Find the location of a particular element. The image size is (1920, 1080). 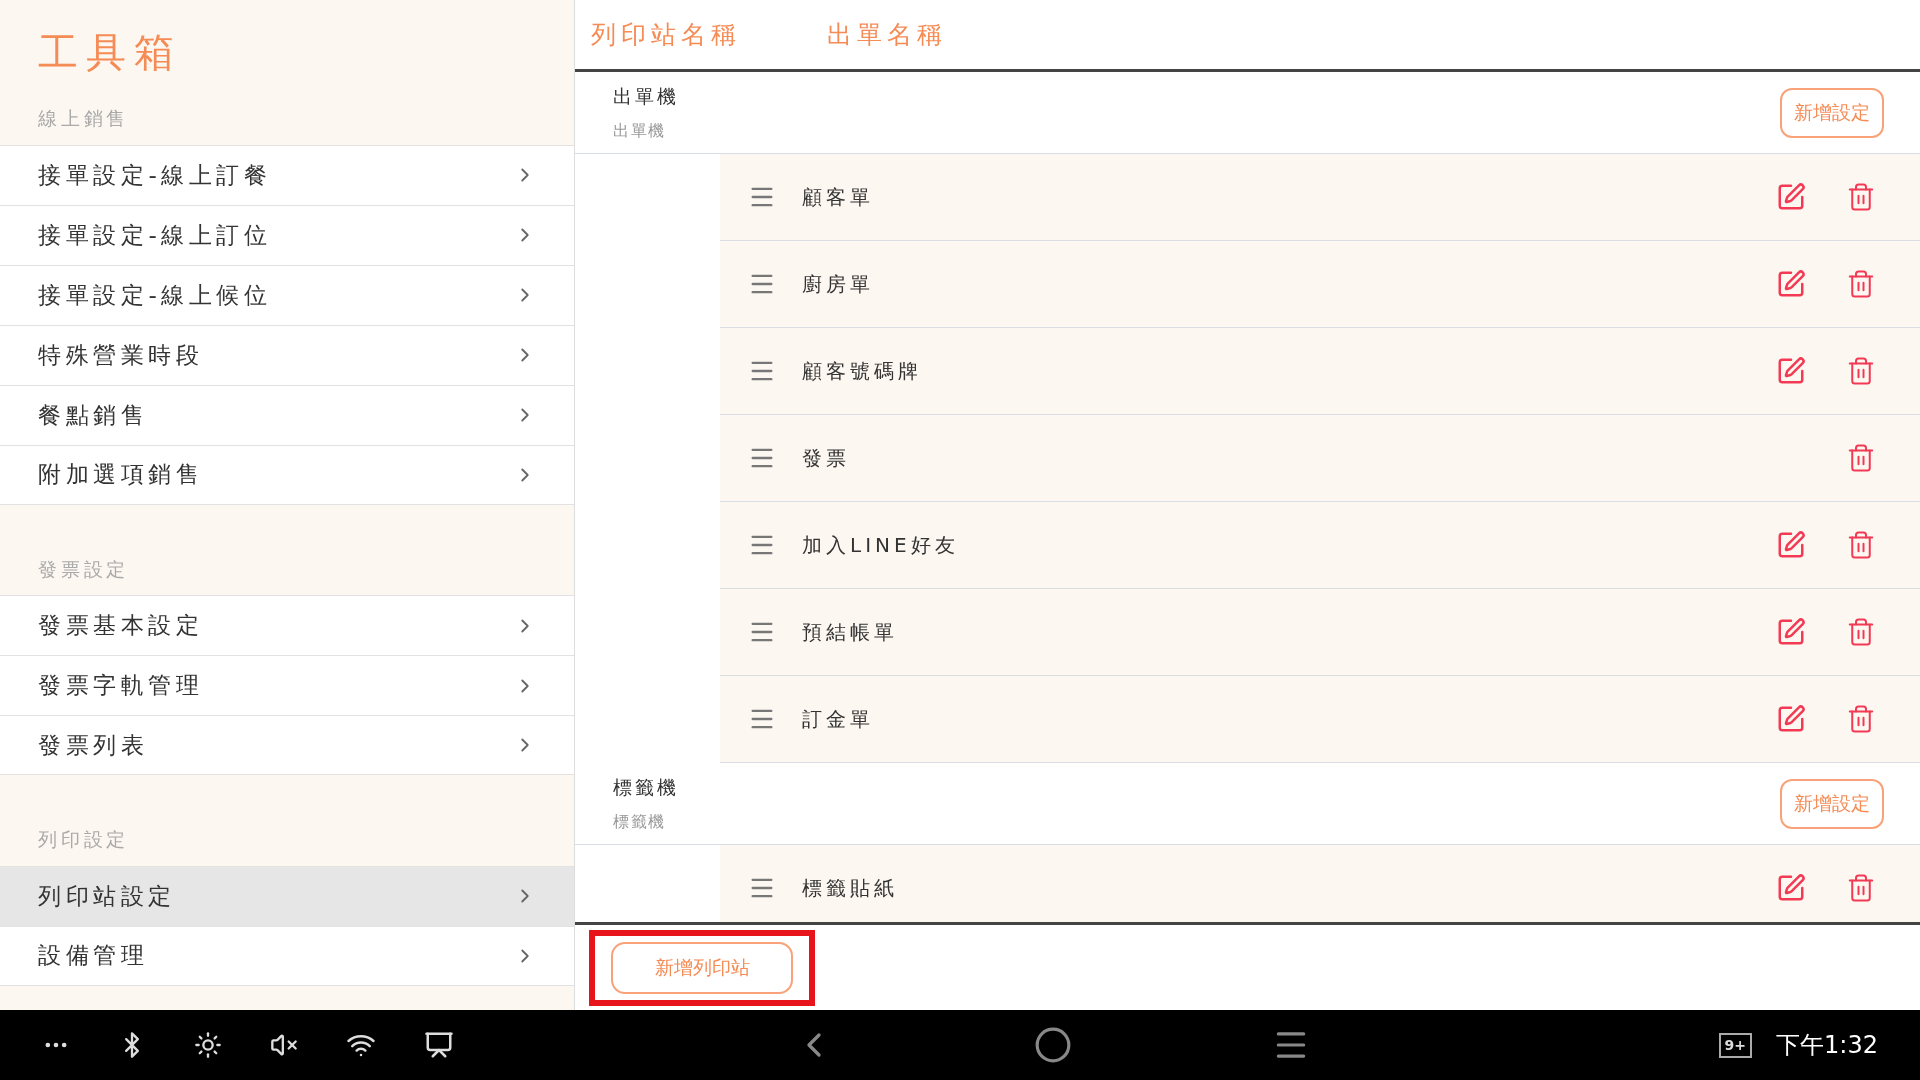

brightness-icon is located at coordinates (208, 1045).